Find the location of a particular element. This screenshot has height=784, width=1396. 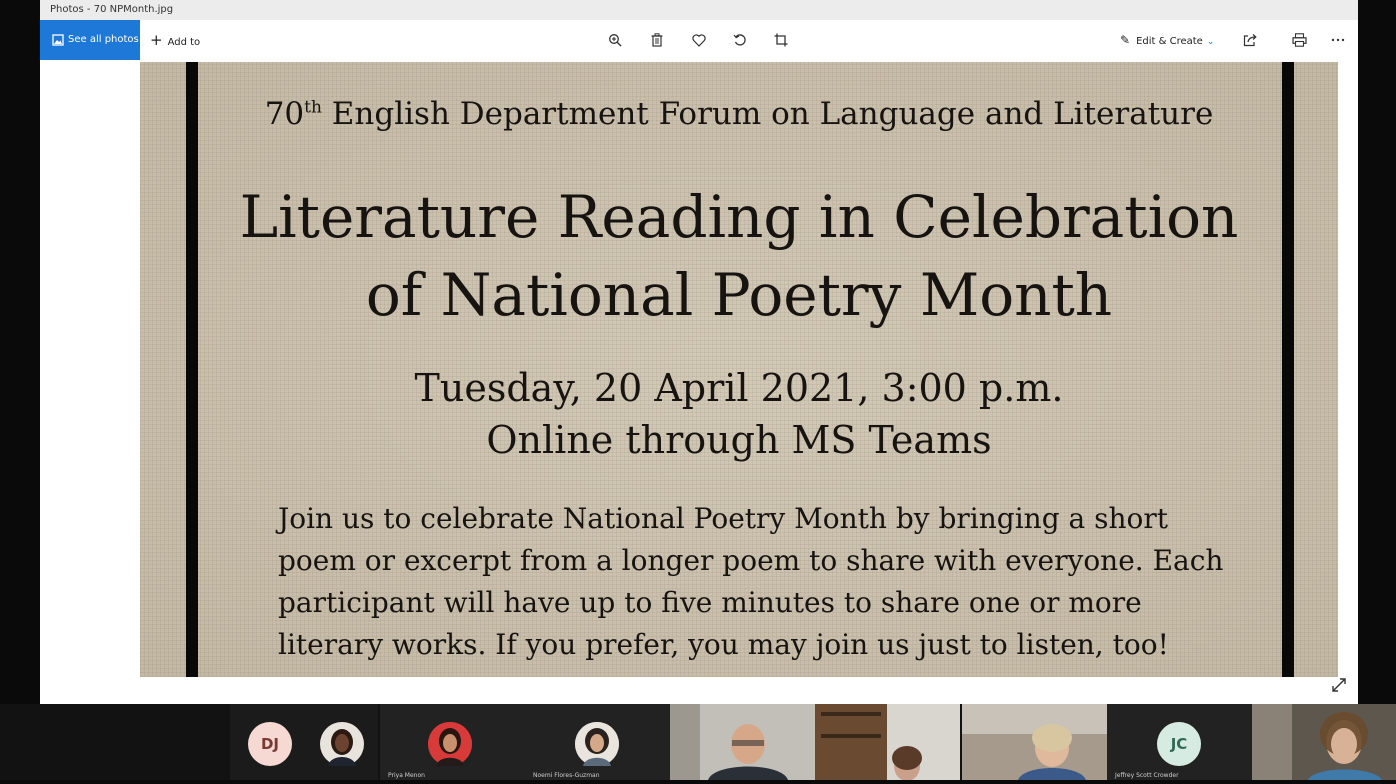

heart-icon is located at coordinates (699, 40).